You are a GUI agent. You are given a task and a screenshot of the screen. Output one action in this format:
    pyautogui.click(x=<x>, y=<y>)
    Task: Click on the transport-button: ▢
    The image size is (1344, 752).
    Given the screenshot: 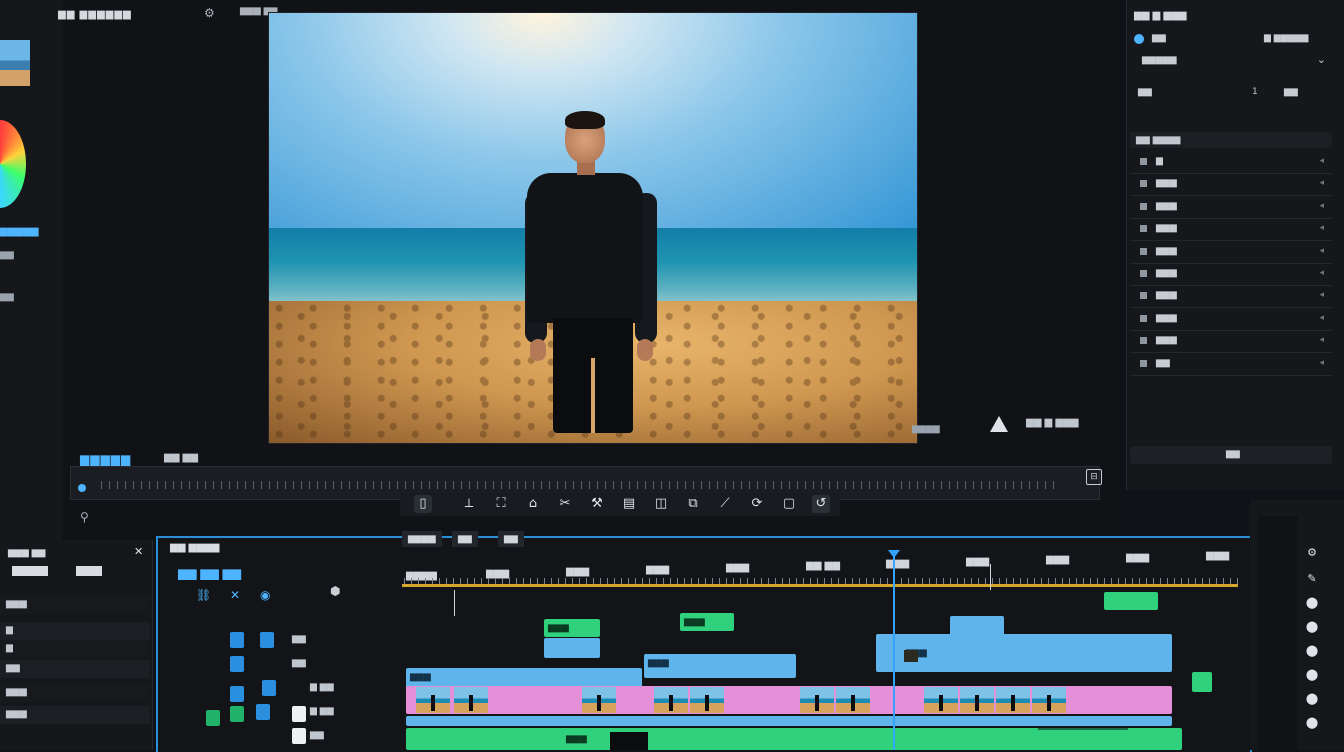 What is the action you would take?
    pyautogui.click(x=789, y=504)
    